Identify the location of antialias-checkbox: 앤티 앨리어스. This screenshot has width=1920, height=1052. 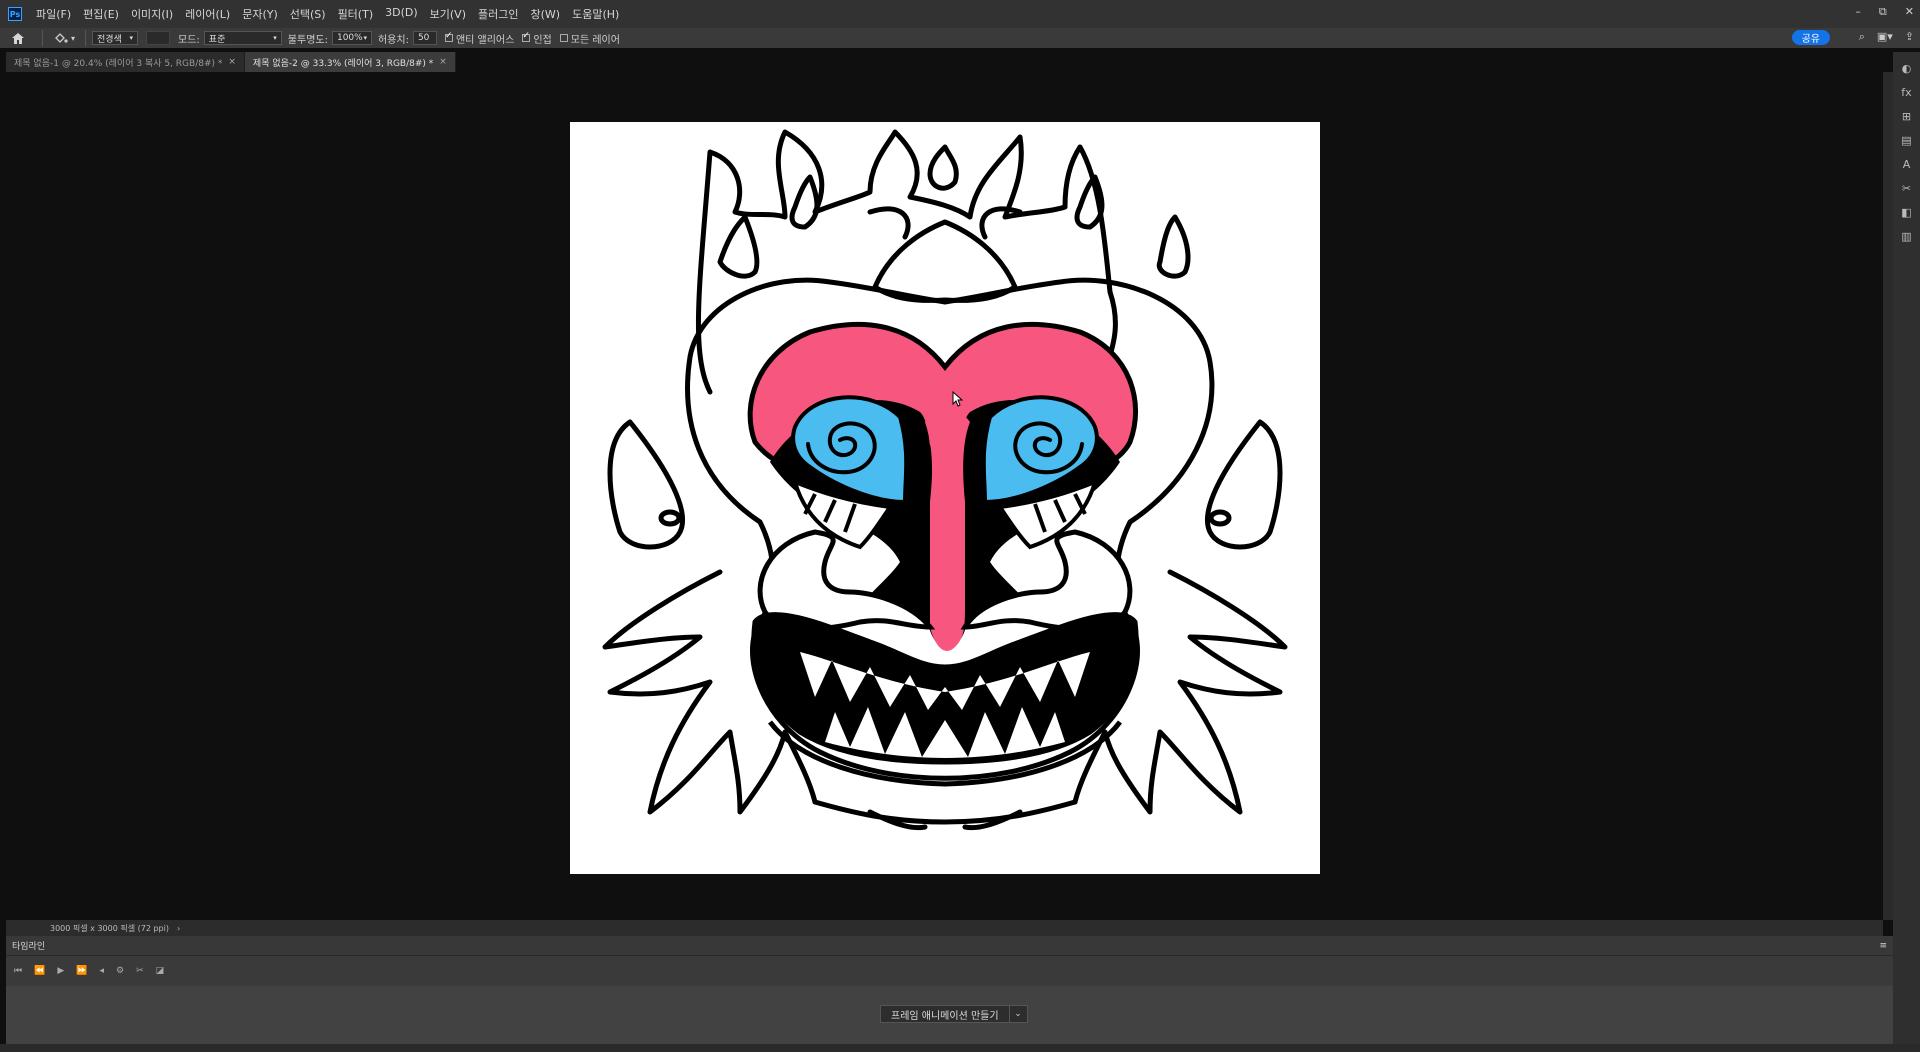
(479, 38).